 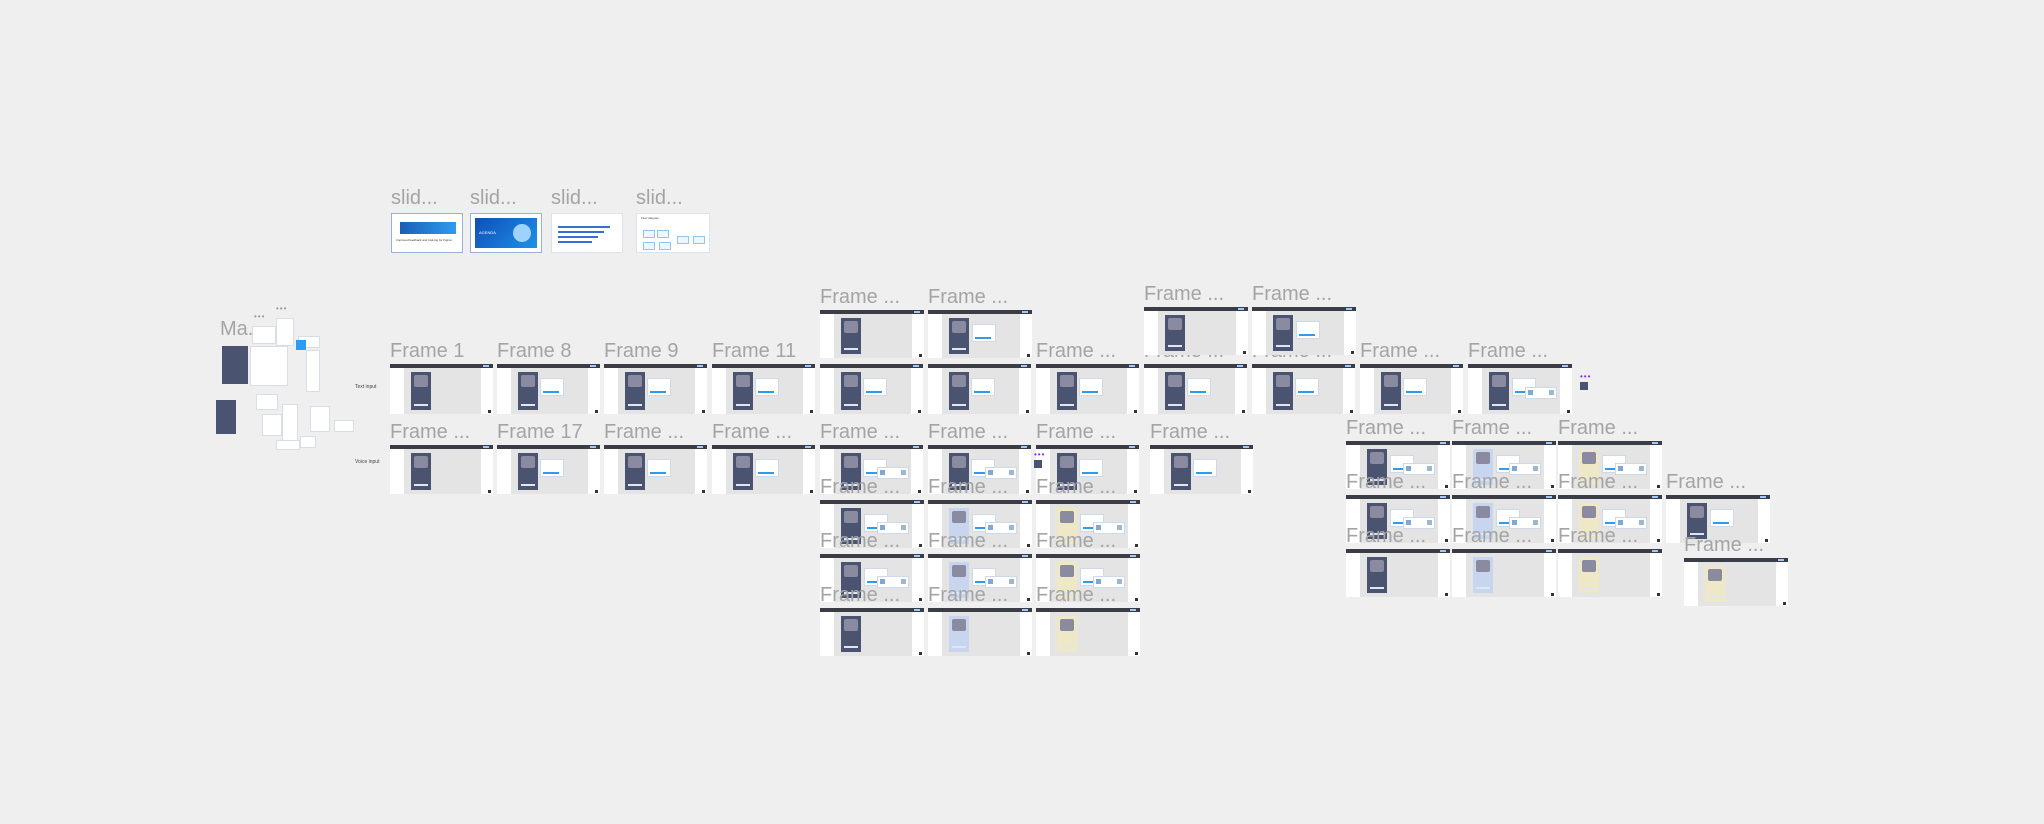 I want to click on frame-label: Frame 17, so click(x=540, y=432).